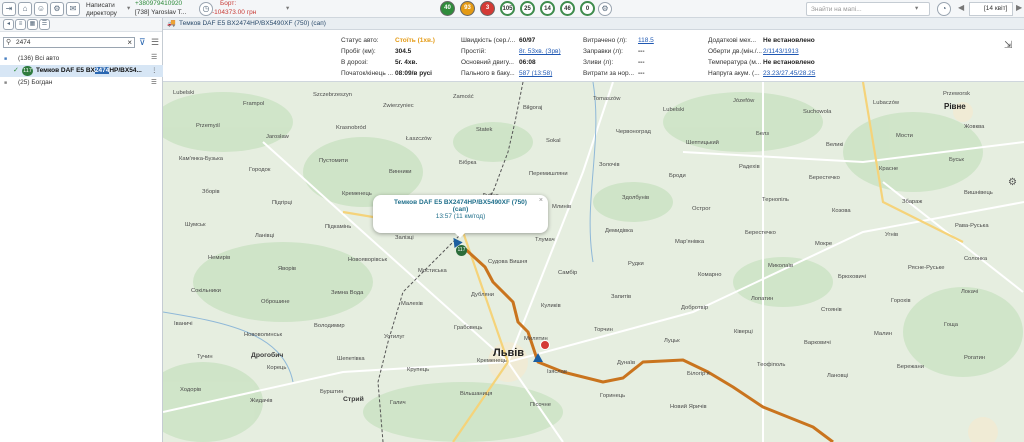 The height and width of the screenshot is (442, 1024). I want to click on place-label: Малин, so click(883, 334).